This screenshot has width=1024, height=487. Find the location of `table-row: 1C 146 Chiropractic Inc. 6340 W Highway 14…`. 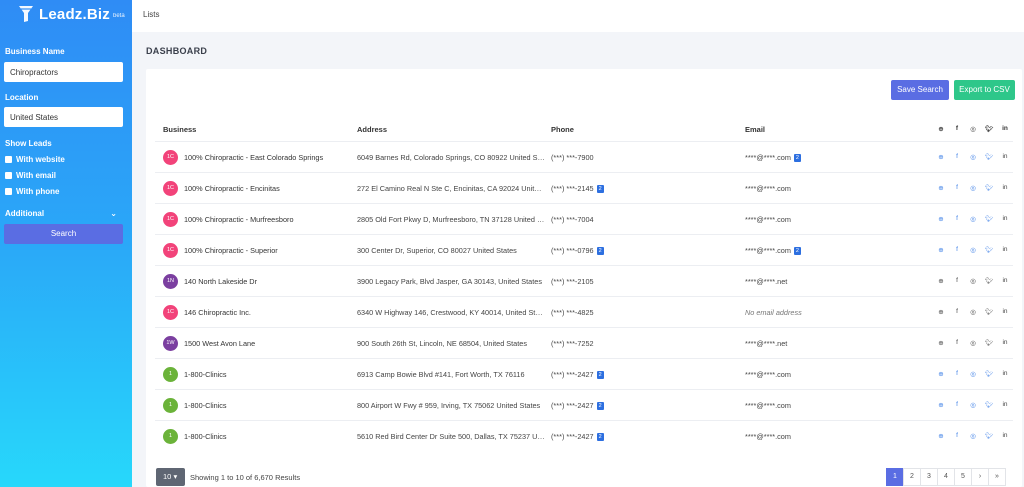

table-row: 1C 146 Chiropractic Inc. 6340 W Highway 14… is located at coordinates (584, 311).